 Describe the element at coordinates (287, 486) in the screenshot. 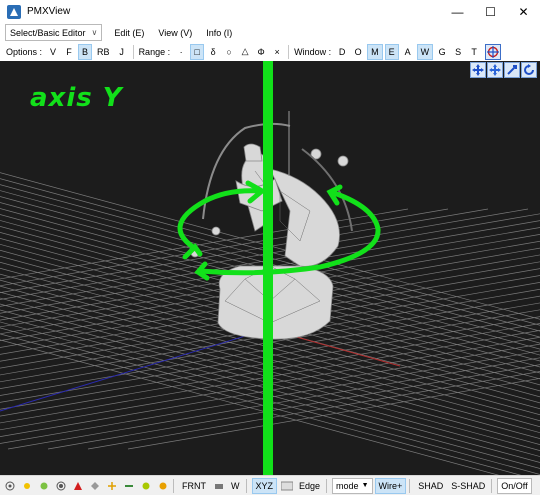

I see `mb-icon` at that location.